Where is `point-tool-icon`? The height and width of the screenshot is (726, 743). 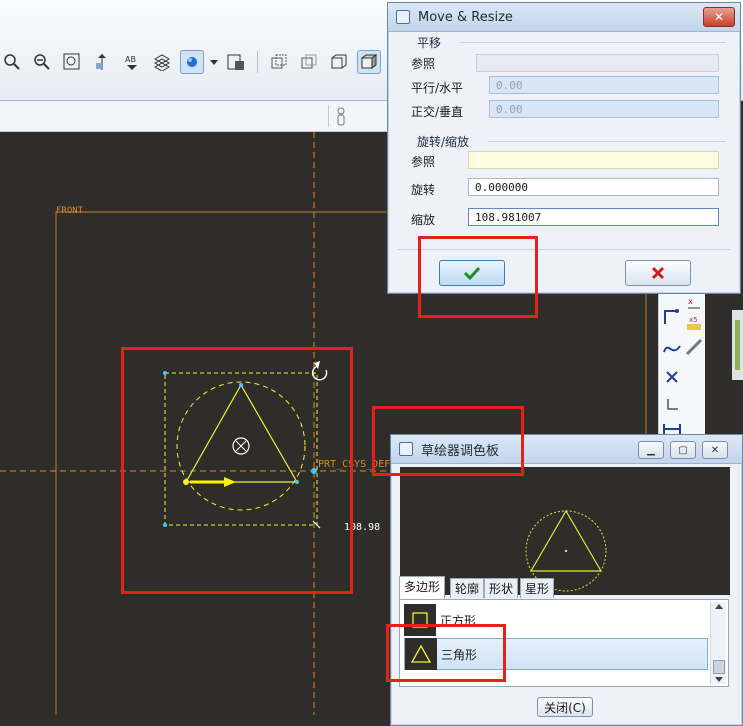
point-tool-icon is located at coordinates (672, 377).